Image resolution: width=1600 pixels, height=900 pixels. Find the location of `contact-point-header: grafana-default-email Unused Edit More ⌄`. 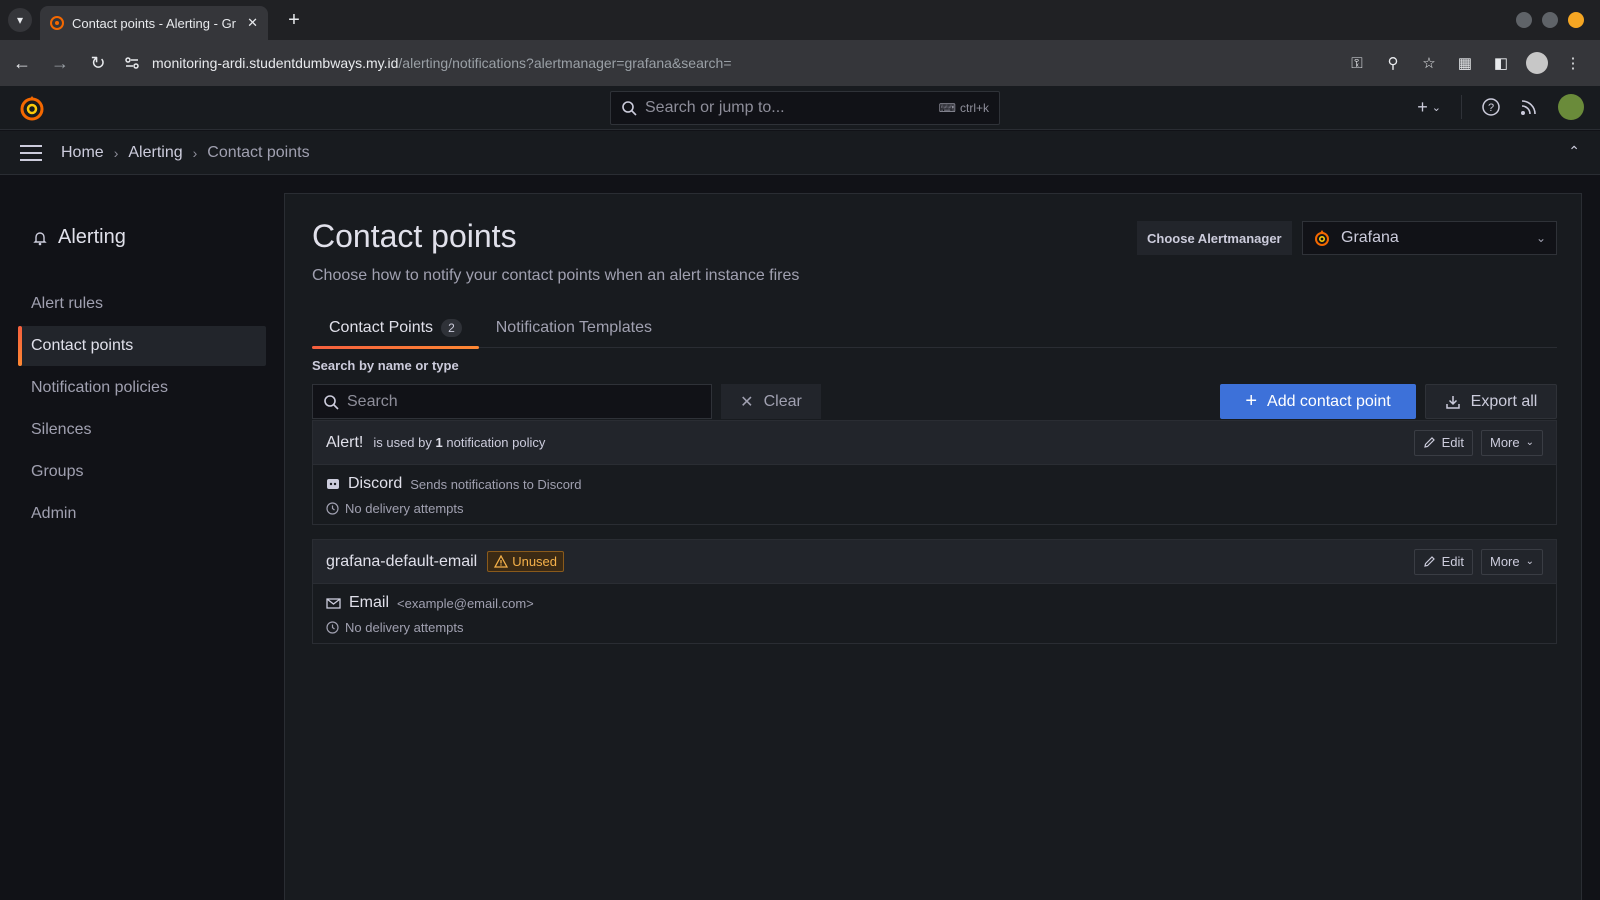

contact-point-header: grafana-default-email Unused Edit More ⌄ is located at coordinates (934, 562).